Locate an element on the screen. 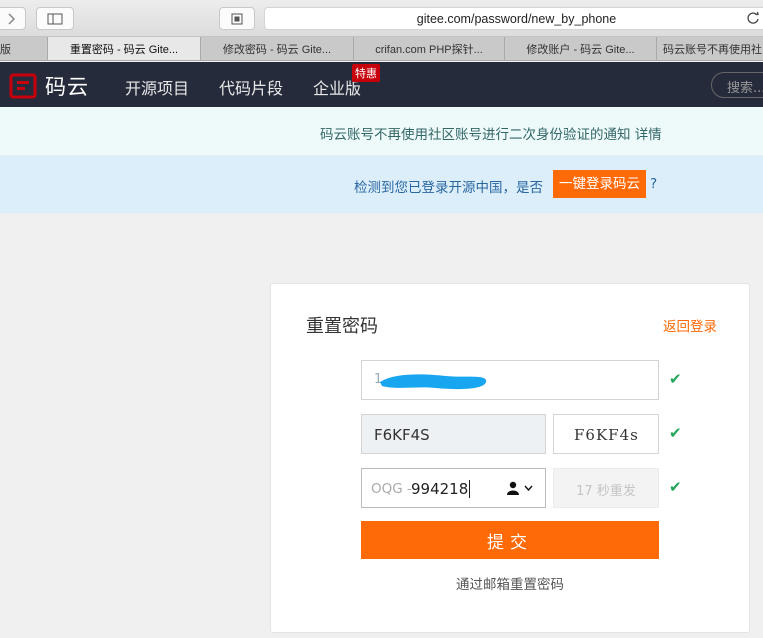 Image resolution: width=763 pixels, height=638 pixels. reader-icon is located at coordinates (237, 18).